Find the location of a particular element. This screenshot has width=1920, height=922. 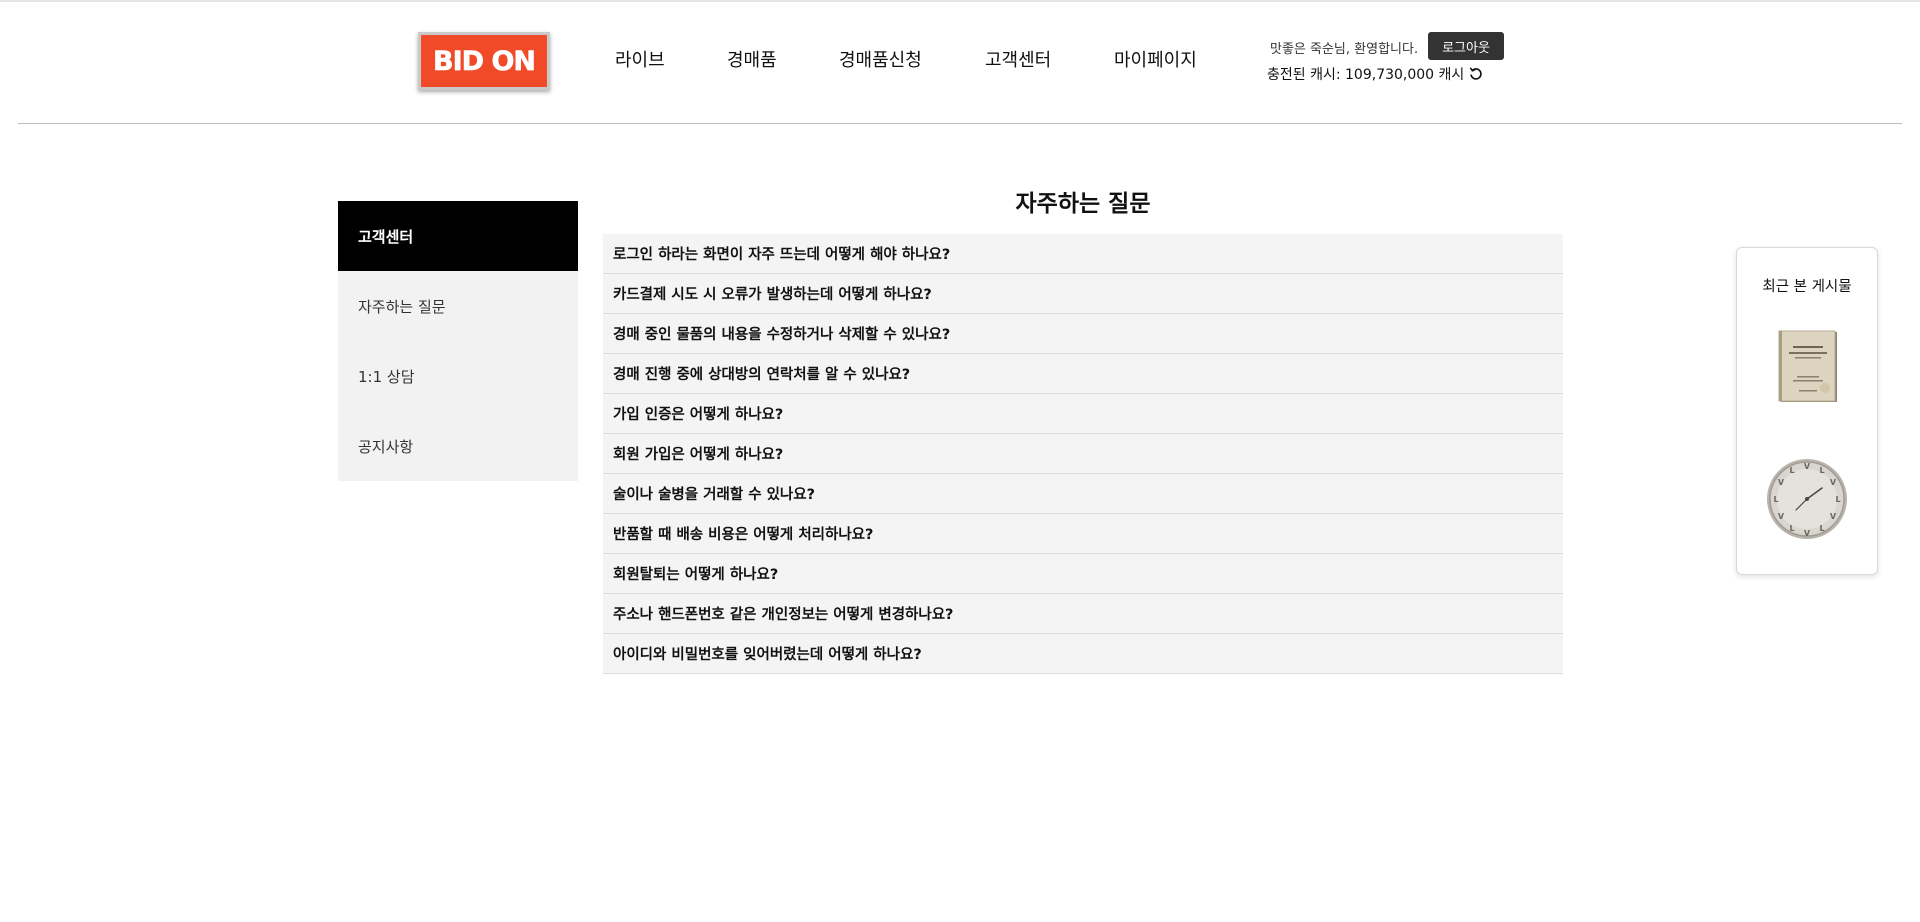

sidebar: 고객센터 자주하는 질문 1:1 상담 공지사항 is located at coordinates (458, 341).